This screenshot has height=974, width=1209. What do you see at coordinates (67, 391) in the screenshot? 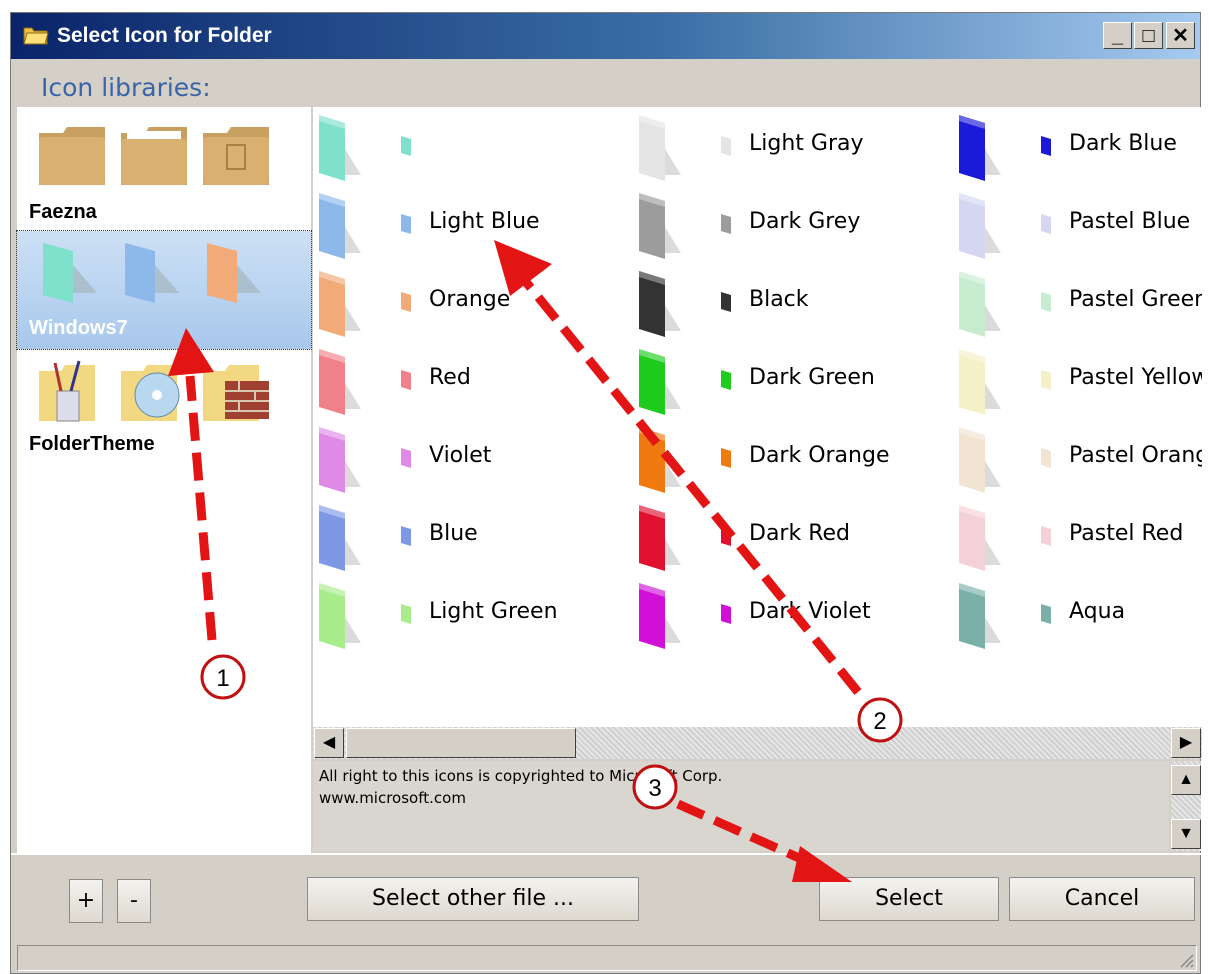
I see `paint-brushes-folder-icon` at bounding box center [67, 391].